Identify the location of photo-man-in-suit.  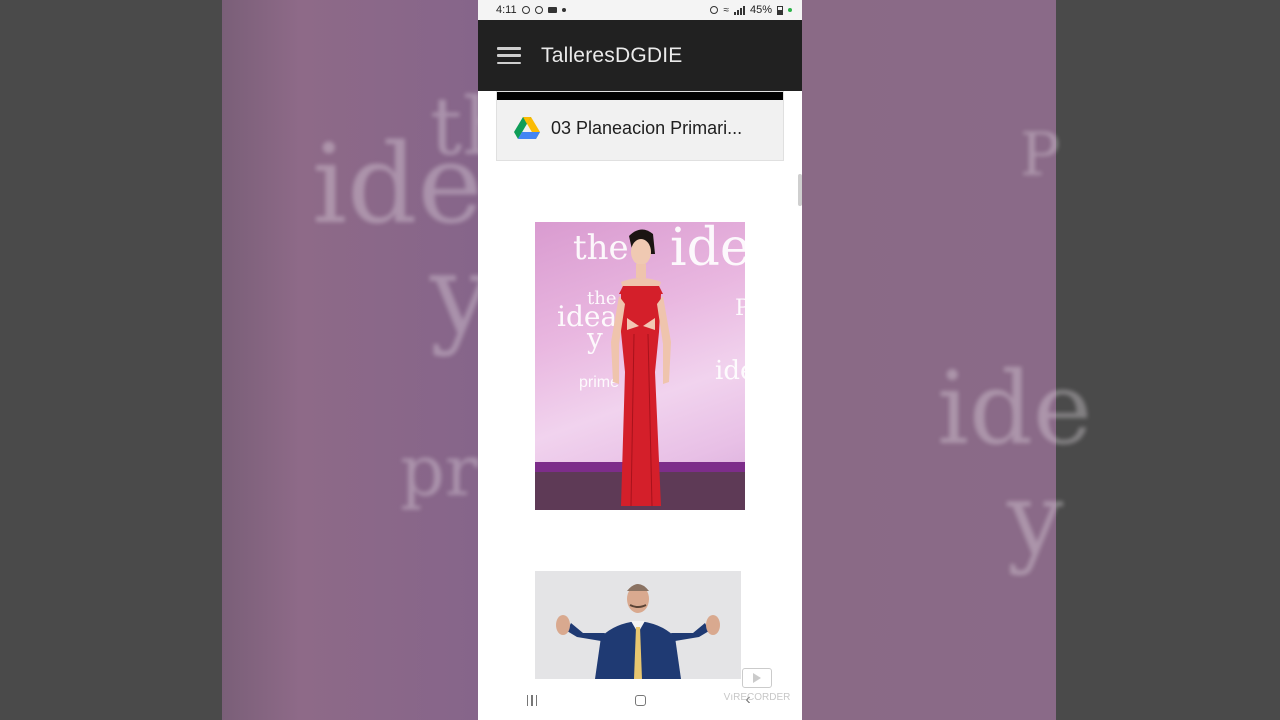
(638, 625).